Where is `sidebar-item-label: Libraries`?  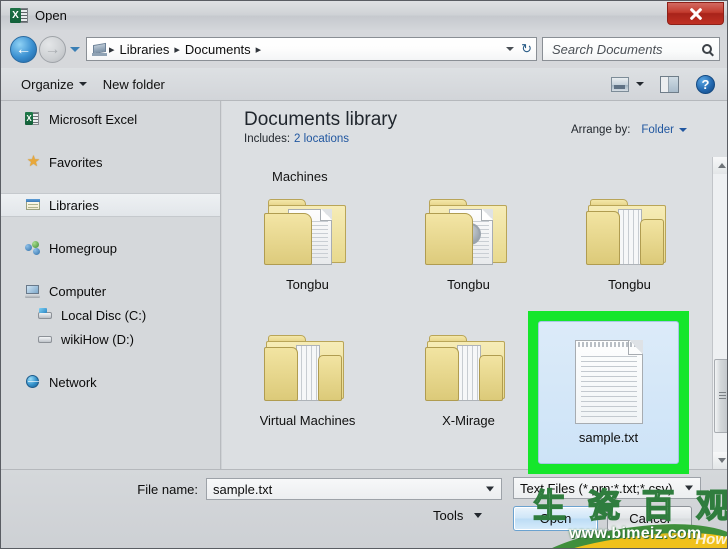
sidebar-item-label: Libraries is located at coordinates (74, 205).